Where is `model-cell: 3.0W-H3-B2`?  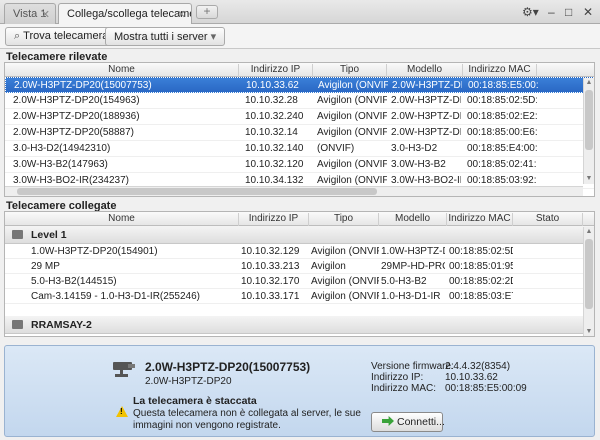 model-cell: 3.0W-H3-B2 is located at coordinates (418, 164).